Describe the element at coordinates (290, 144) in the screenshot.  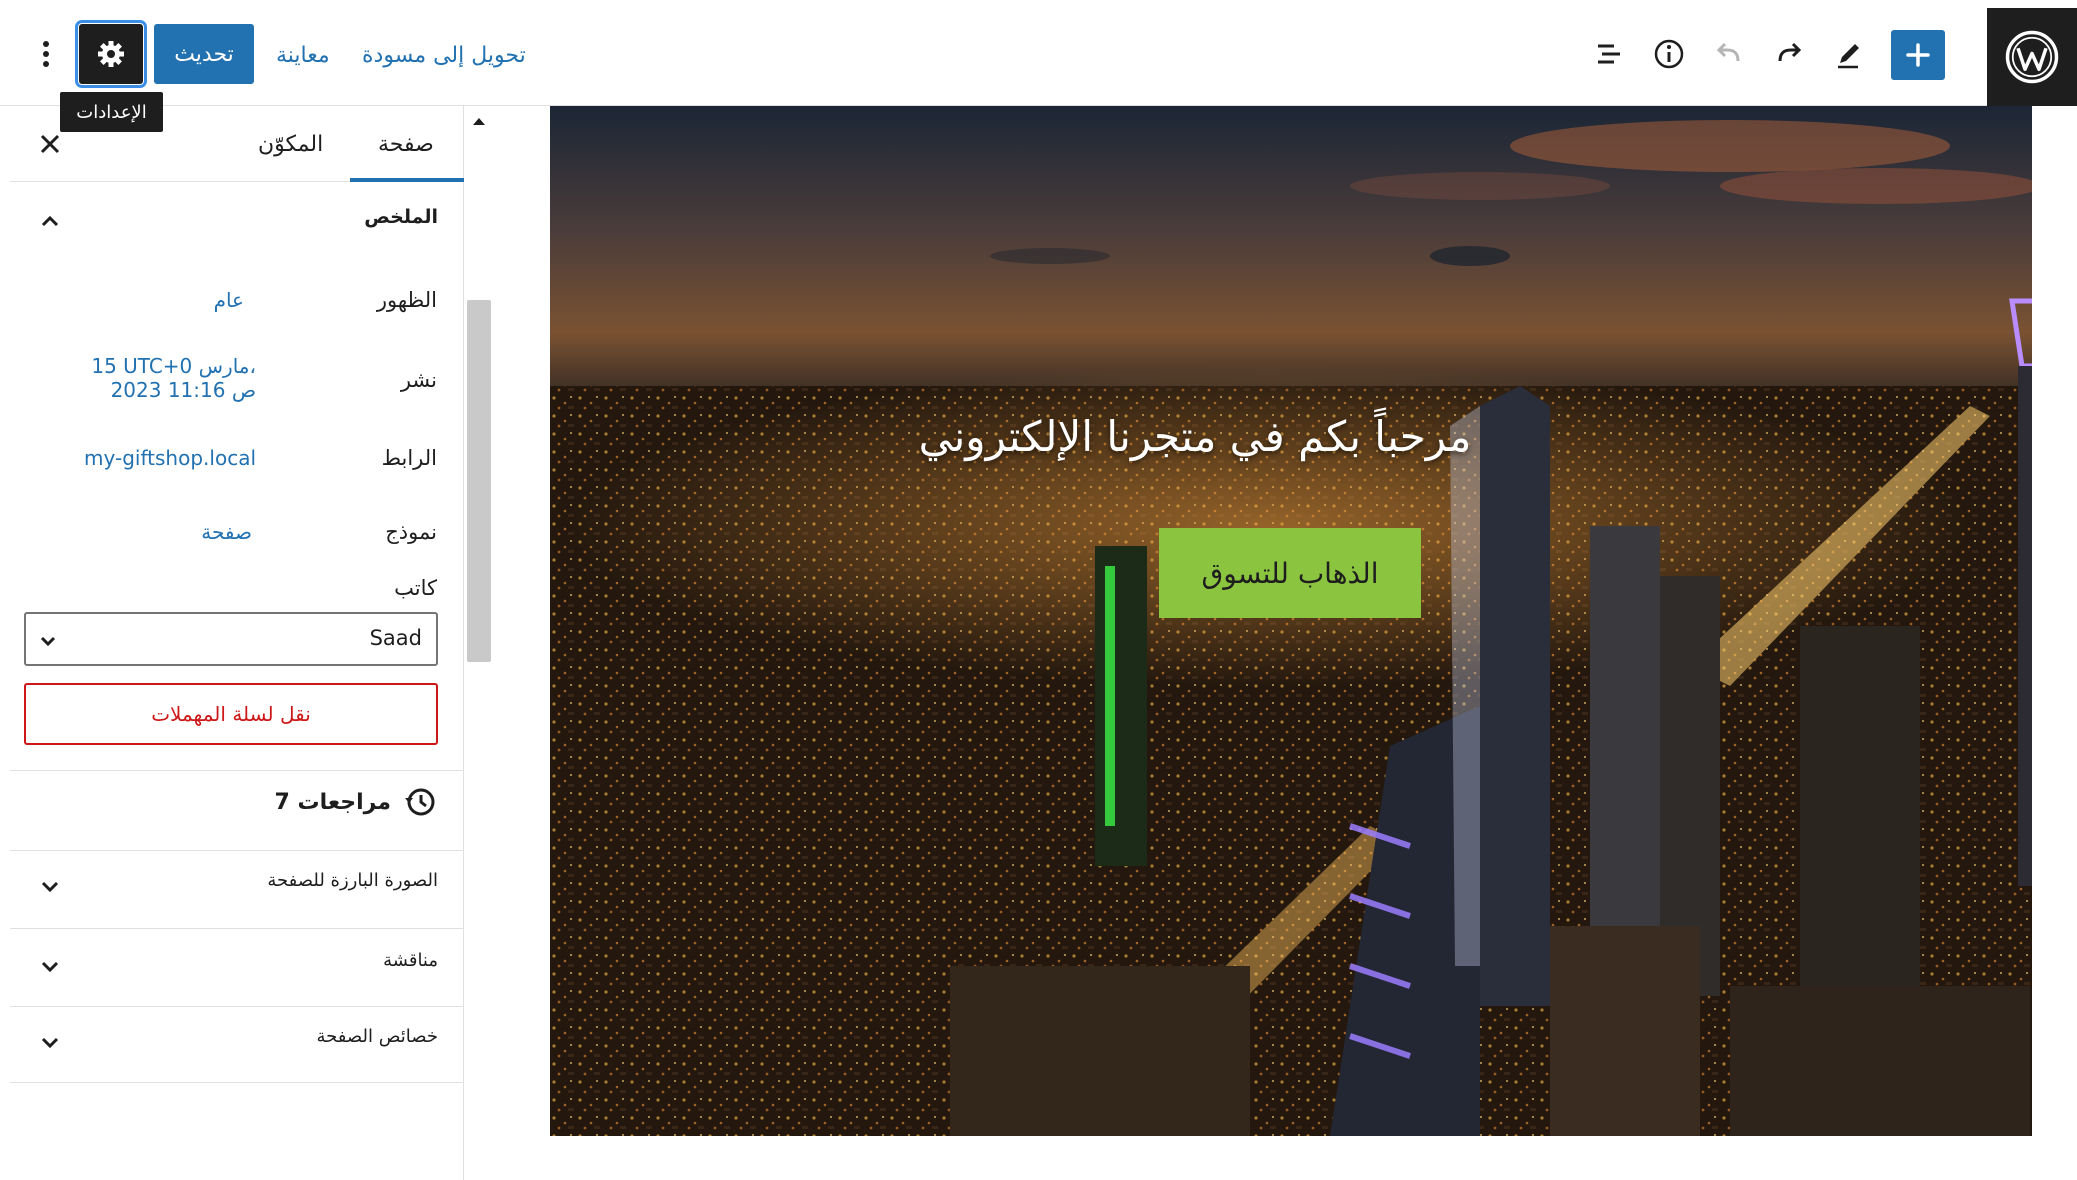
I see `tab-block: المكوّن` at that location.